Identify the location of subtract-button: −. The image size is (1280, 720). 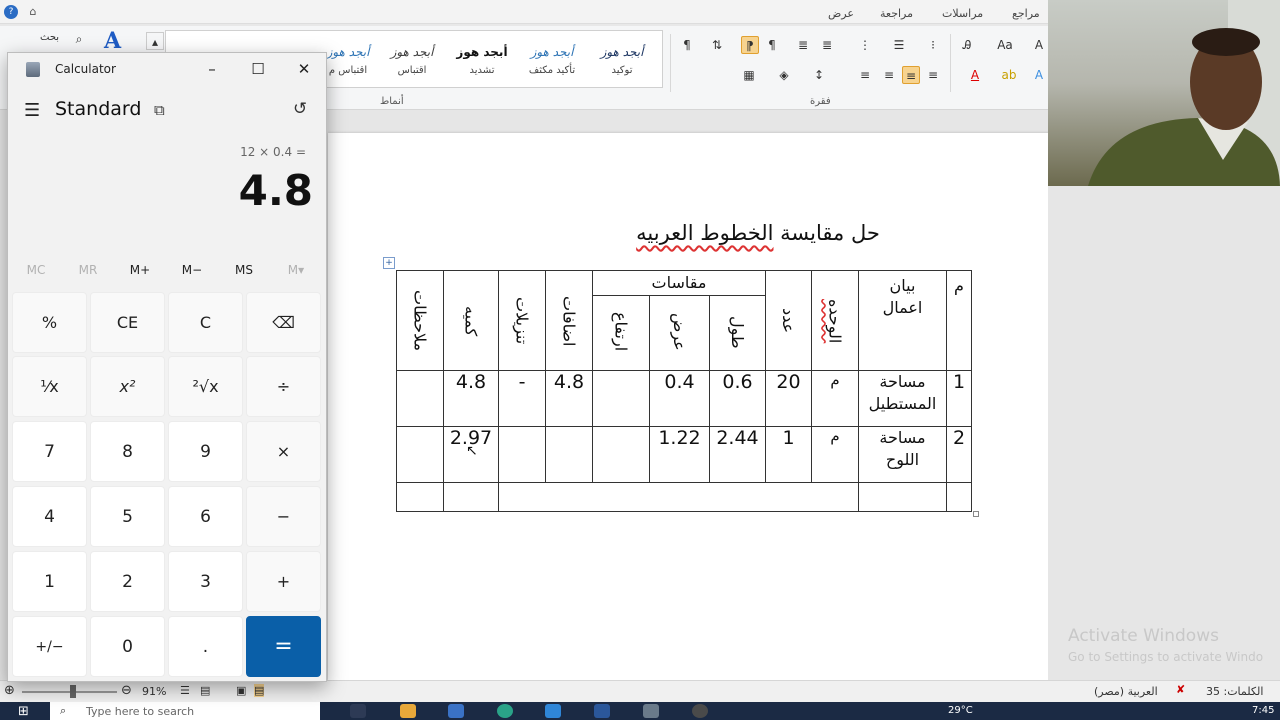
(283, 516).